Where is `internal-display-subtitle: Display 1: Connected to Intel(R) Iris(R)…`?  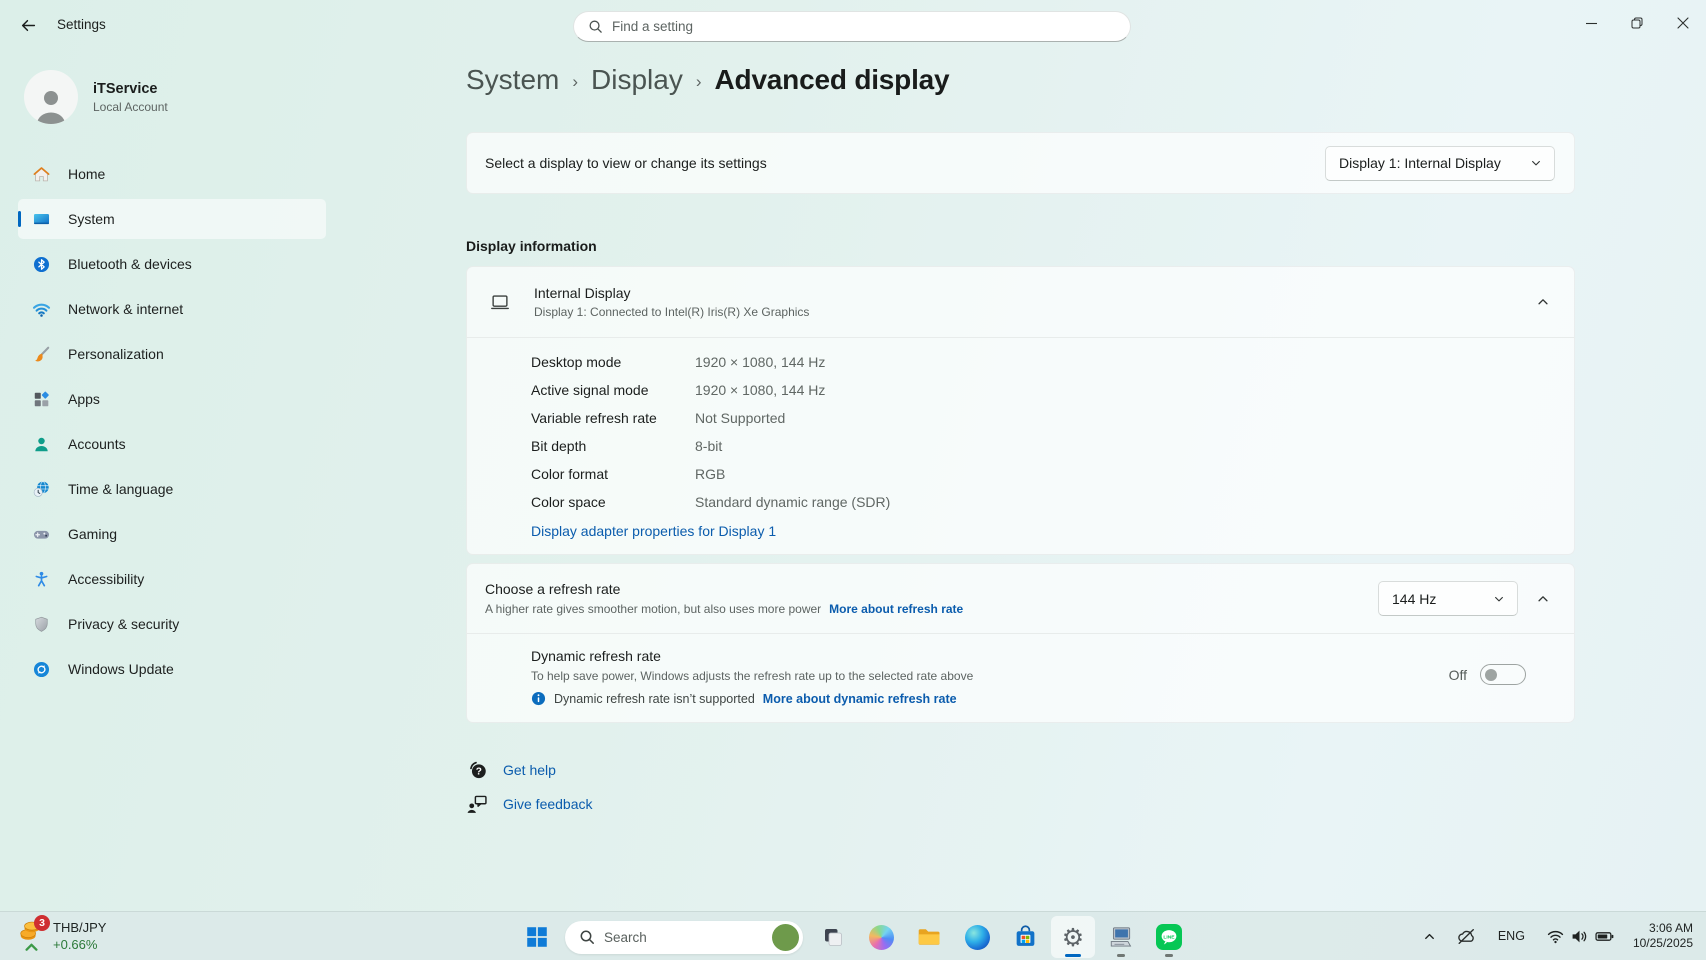 internal-display-subtitle: Display 1: Connected to Intel(R) Iris(R)… is located at coordinates (672, 312).